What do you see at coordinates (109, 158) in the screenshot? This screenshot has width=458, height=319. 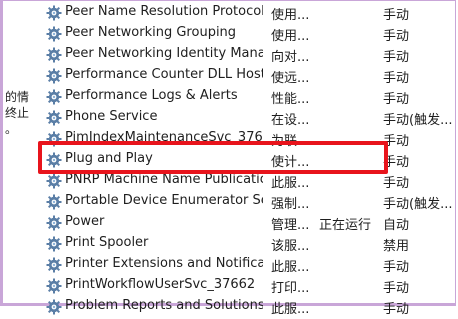 I see `service-name: Plug and Play` at bounding box center [109, 158].